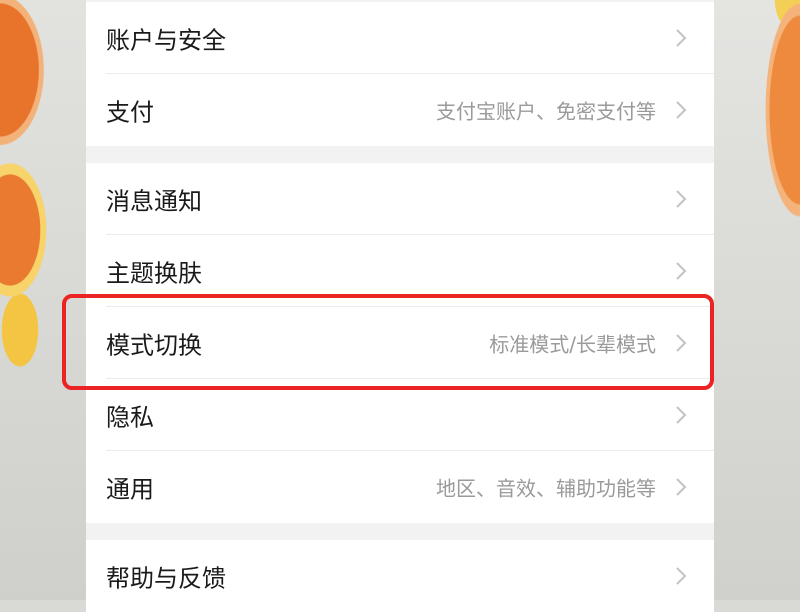 The width and height of the screenshot is (800, 612). I want to click on settings-row-general: 通用 地区、音效、辅助功能等, so click(400, 487).